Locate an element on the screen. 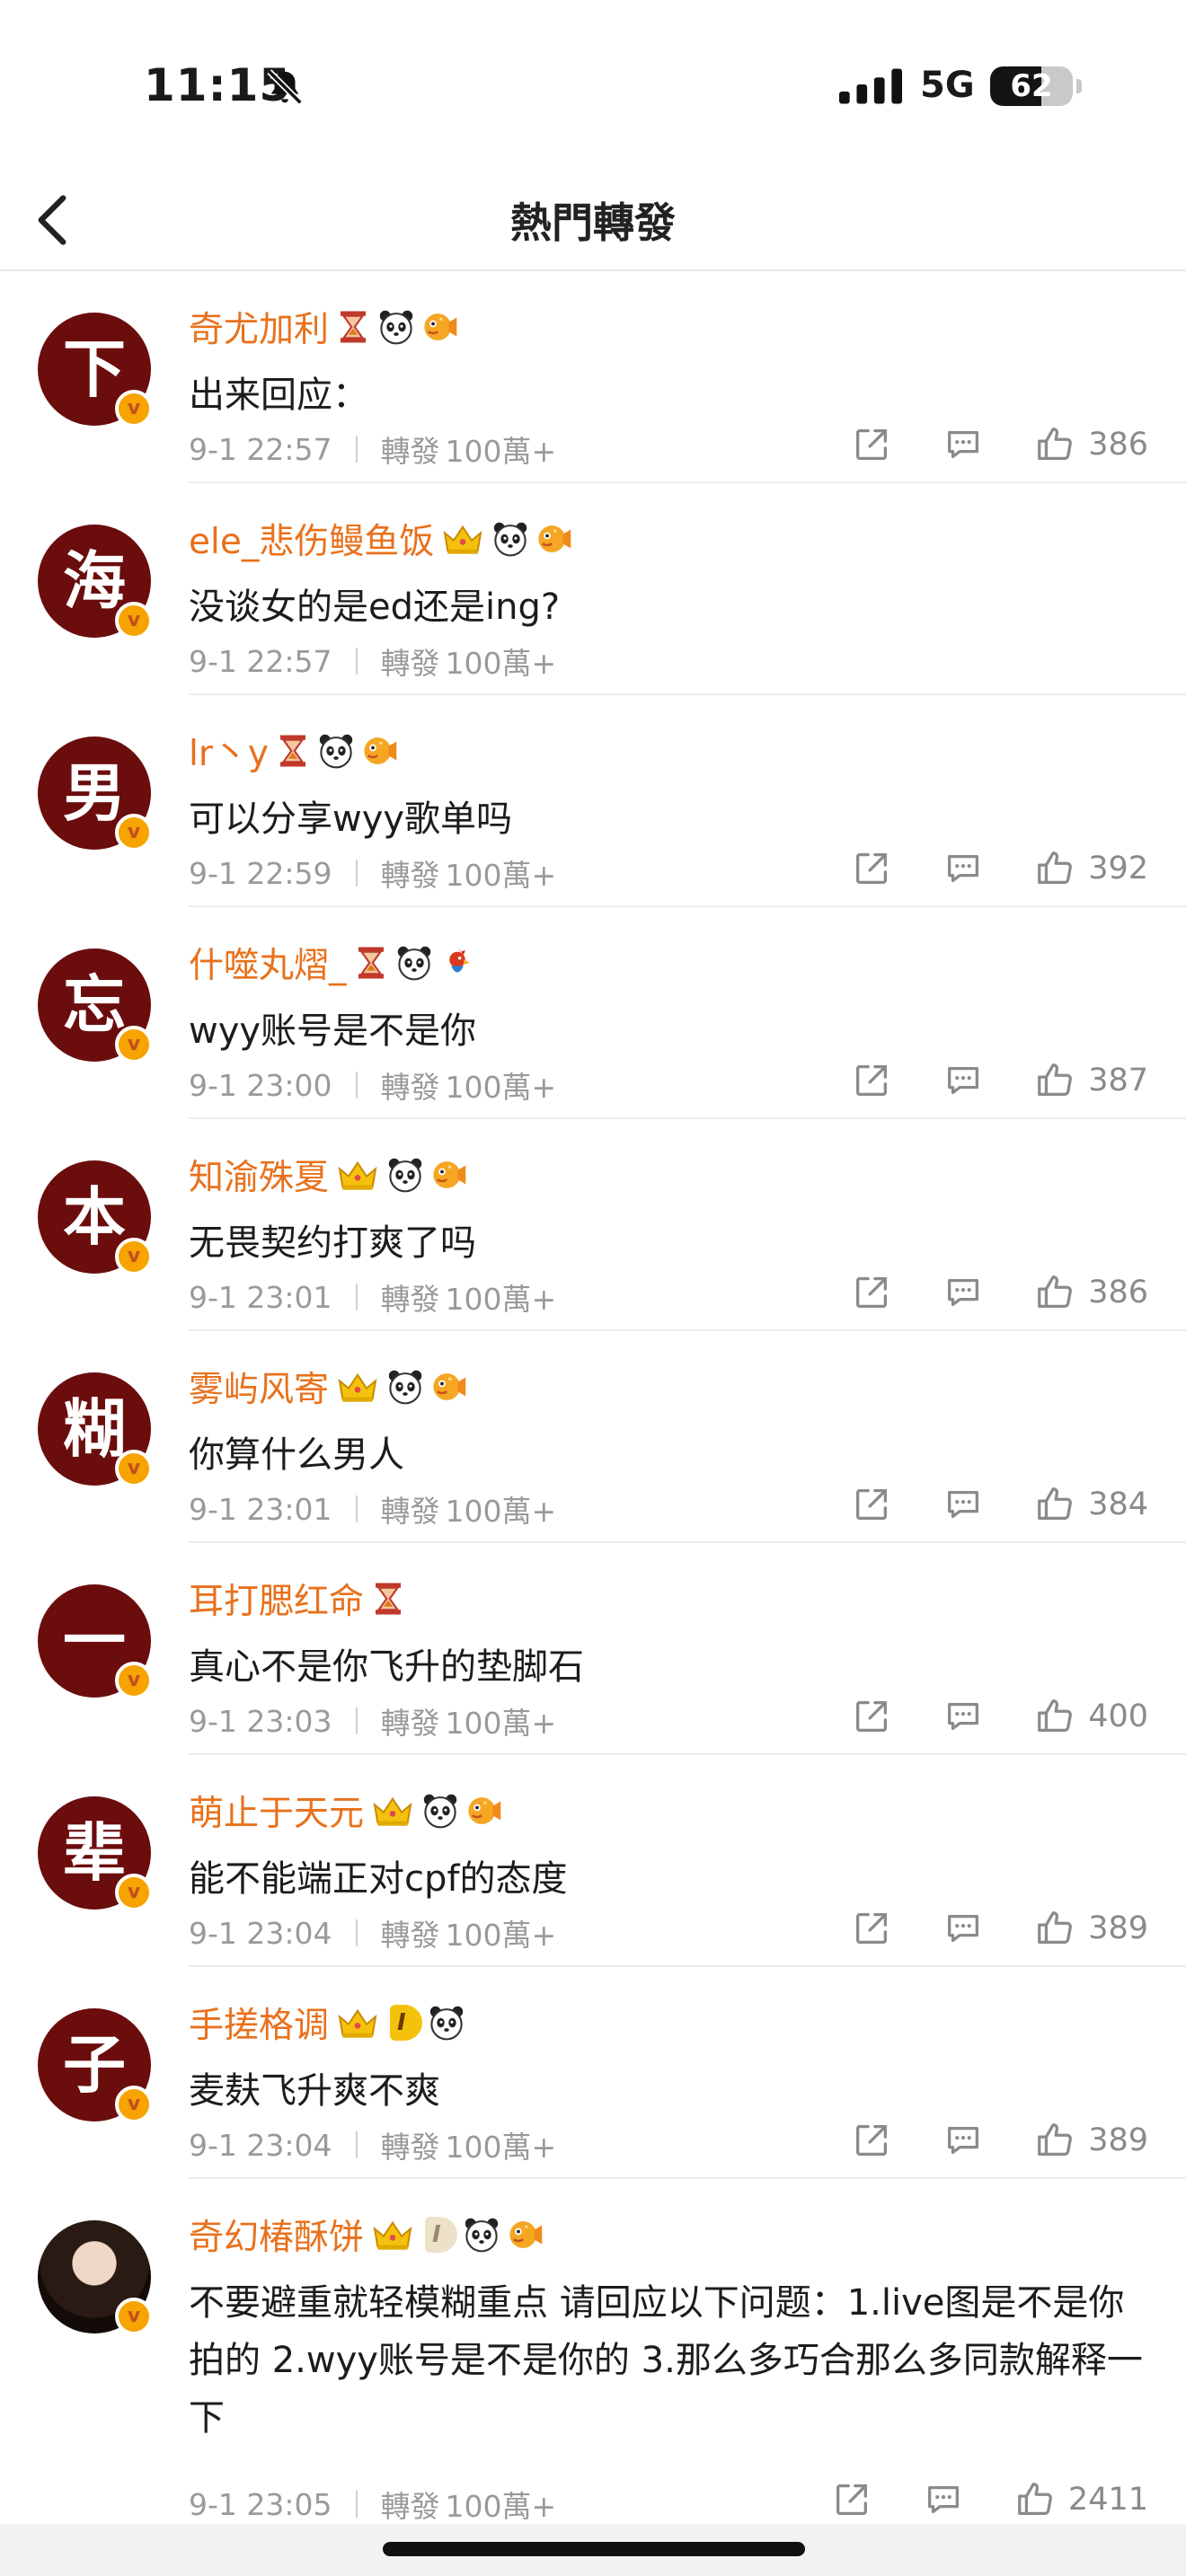 The width and height of the screenshot is (1186, 2576). comment-text: 能不能端正对cpf的态度 is located at coordinates (378, 1879).